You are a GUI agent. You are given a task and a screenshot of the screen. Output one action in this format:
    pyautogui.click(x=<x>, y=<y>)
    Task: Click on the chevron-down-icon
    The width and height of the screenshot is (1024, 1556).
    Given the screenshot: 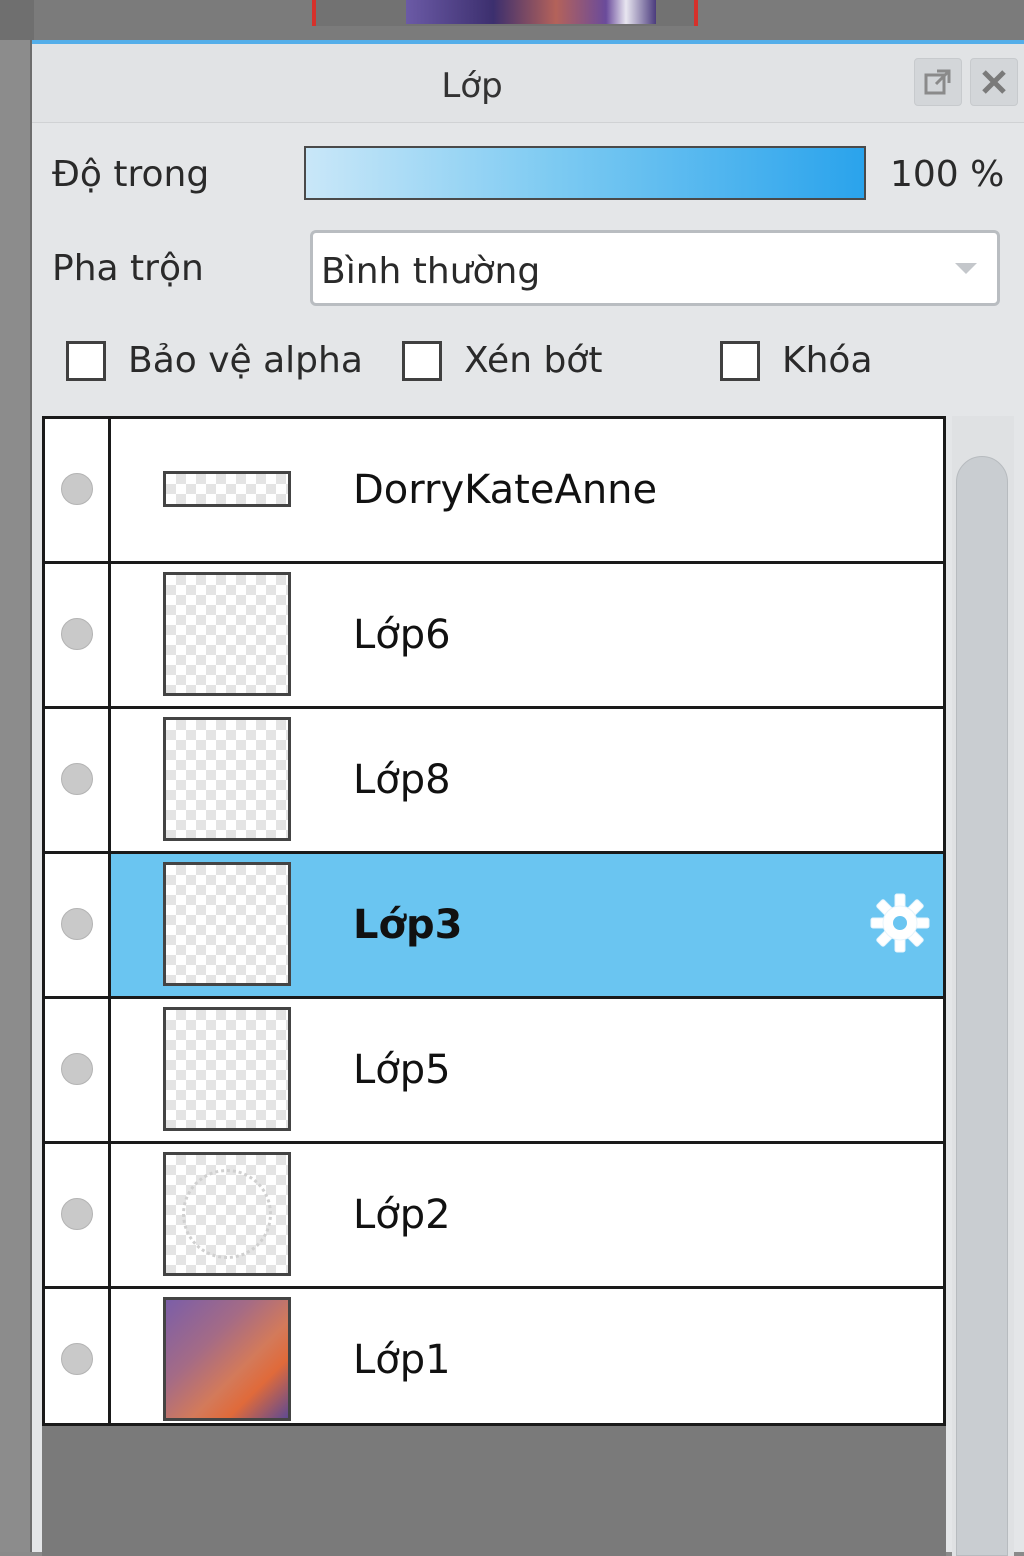 What is the action you would take?
    pyautogui.click(x=966, y=268)
    